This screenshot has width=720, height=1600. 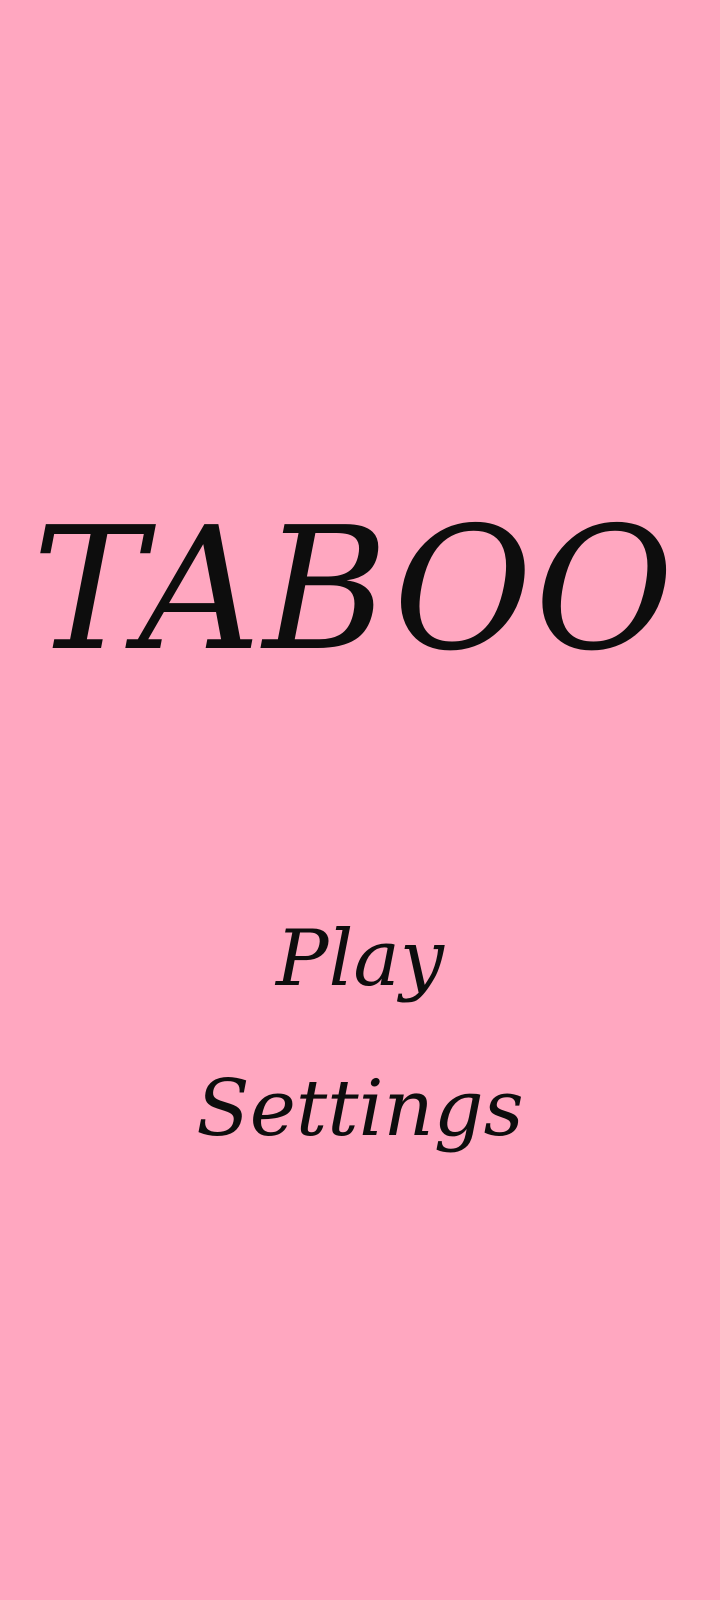 I want to click on main-menu: Play Settings, so click(x=360, y=1034).